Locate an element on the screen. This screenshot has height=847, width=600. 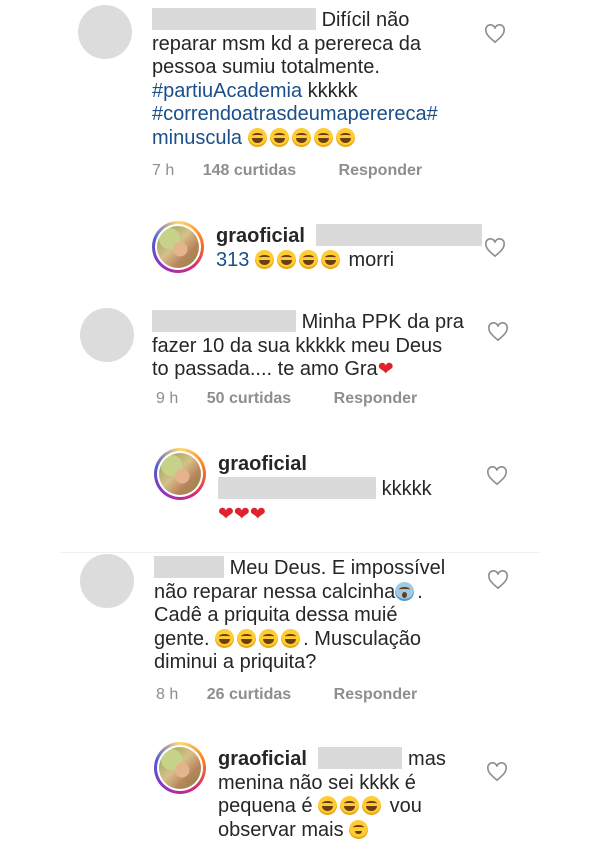
comment-meta: 9 h 50 curtidas Responder is located at coordinates (286, 399).